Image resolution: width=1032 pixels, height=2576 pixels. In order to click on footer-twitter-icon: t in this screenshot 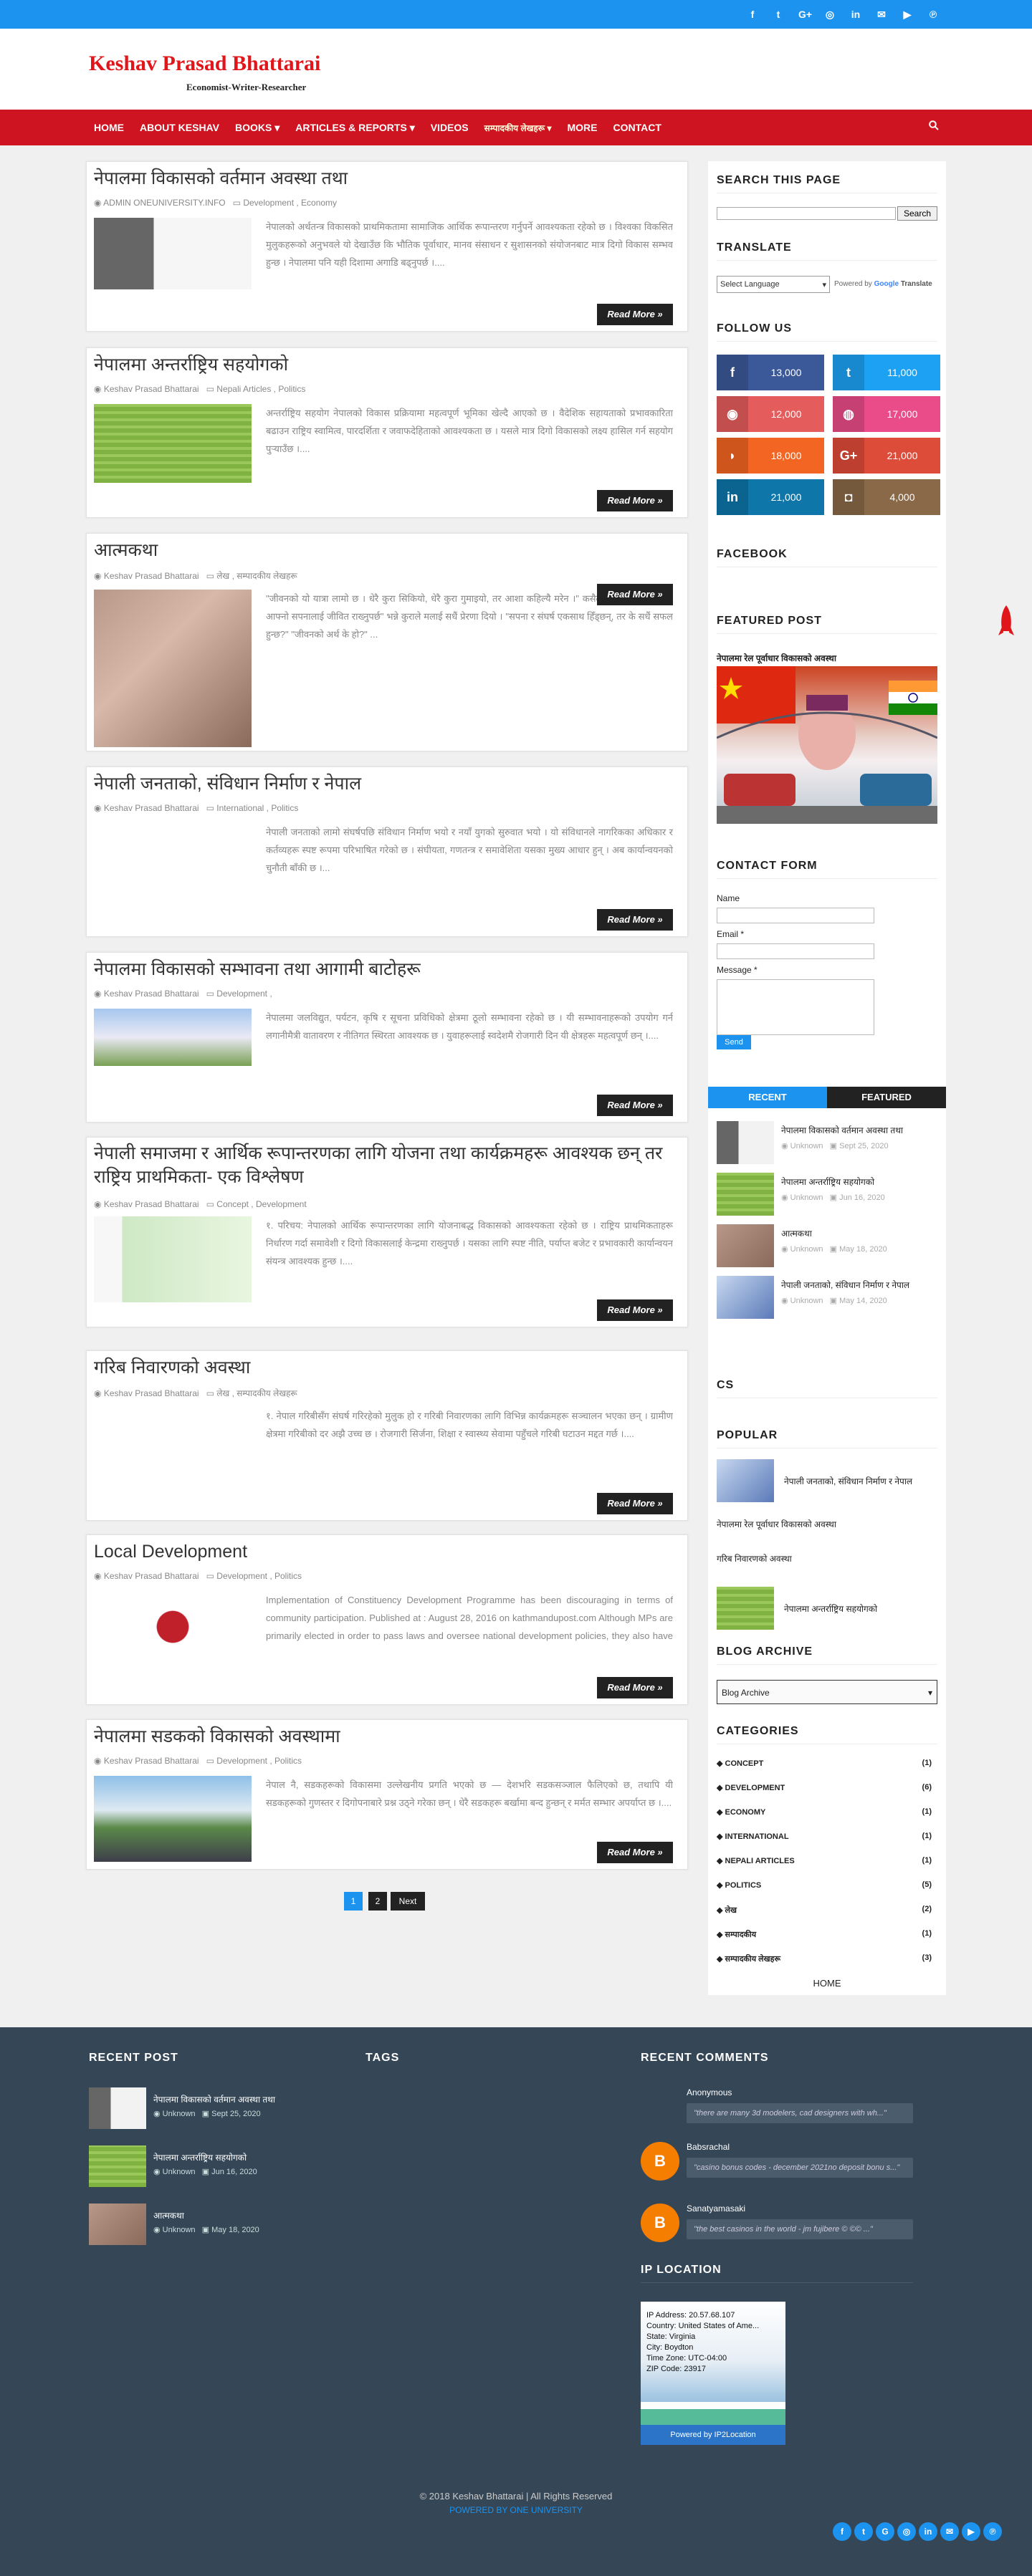, I will do `click(863, 2532)`.